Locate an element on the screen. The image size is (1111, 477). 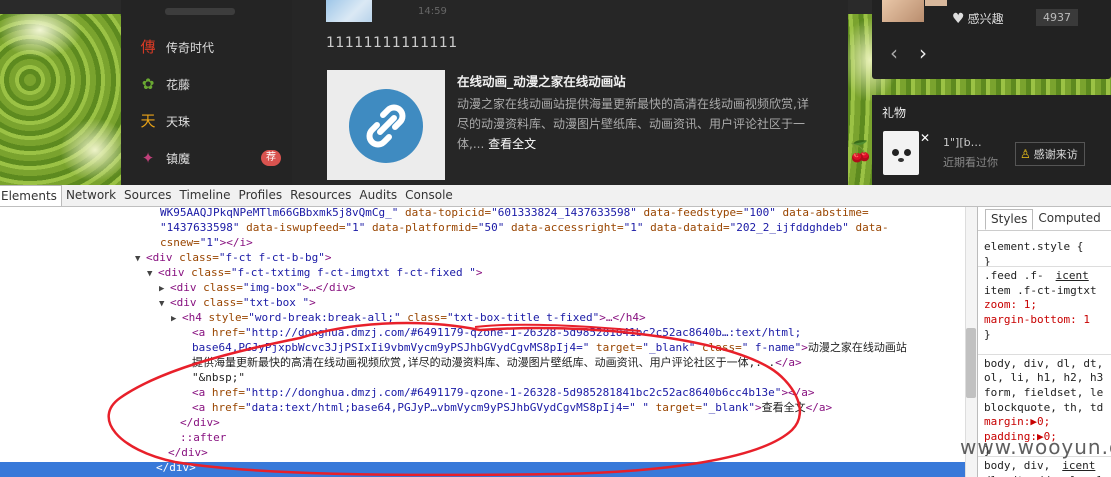
styles-tab-styles: Styles is located at coordinates (1009, 219).